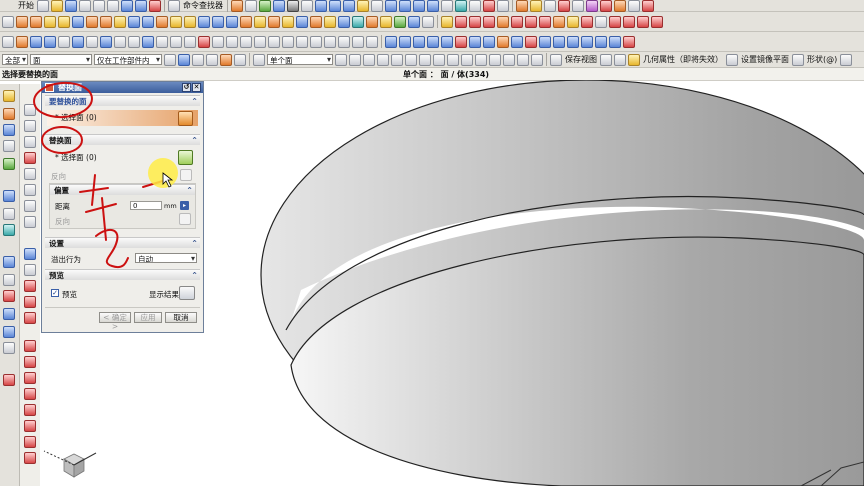  What do you see at coordinates (634, 59) in the screenshot?
I see `geometry-property-icon` at bounding box center [634, 59].